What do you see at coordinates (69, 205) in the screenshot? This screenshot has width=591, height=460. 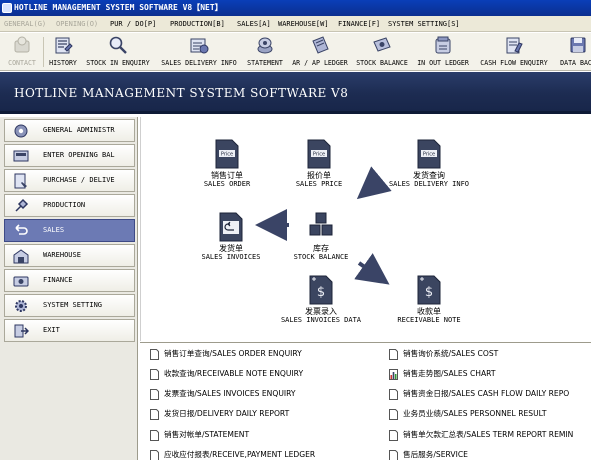 I see `sidebar-item-production: PRODUCTION` at bounding box center [69, 205].